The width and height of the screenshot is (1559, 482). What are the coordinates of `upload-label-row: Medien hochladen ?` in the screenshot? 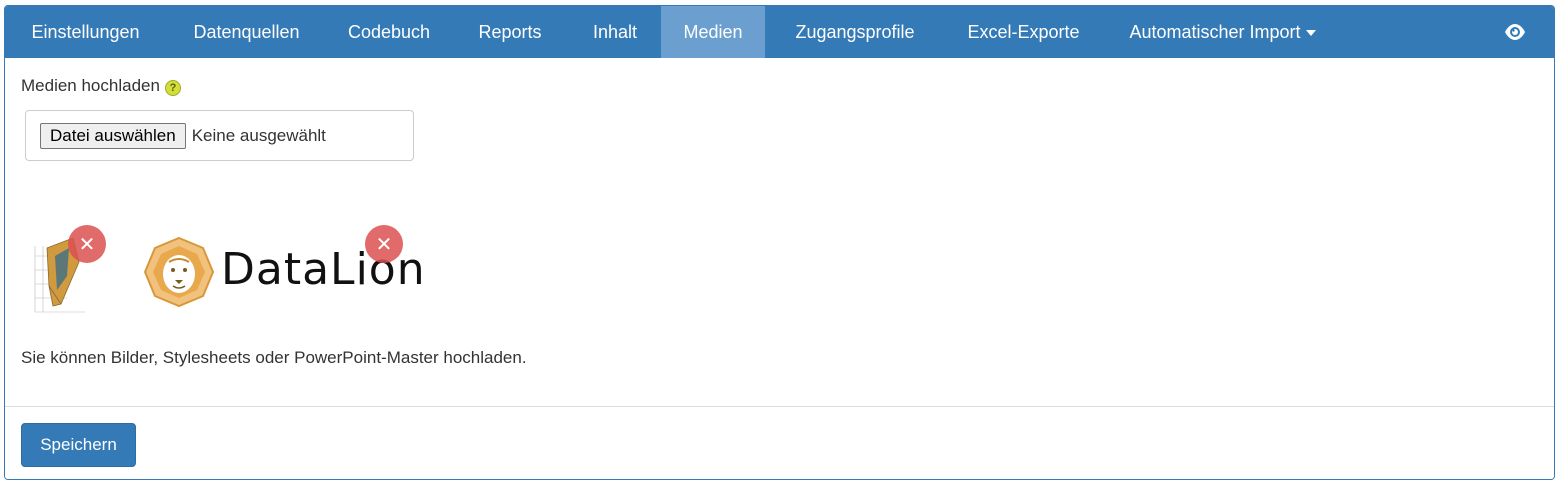 It's located at (101, 86).